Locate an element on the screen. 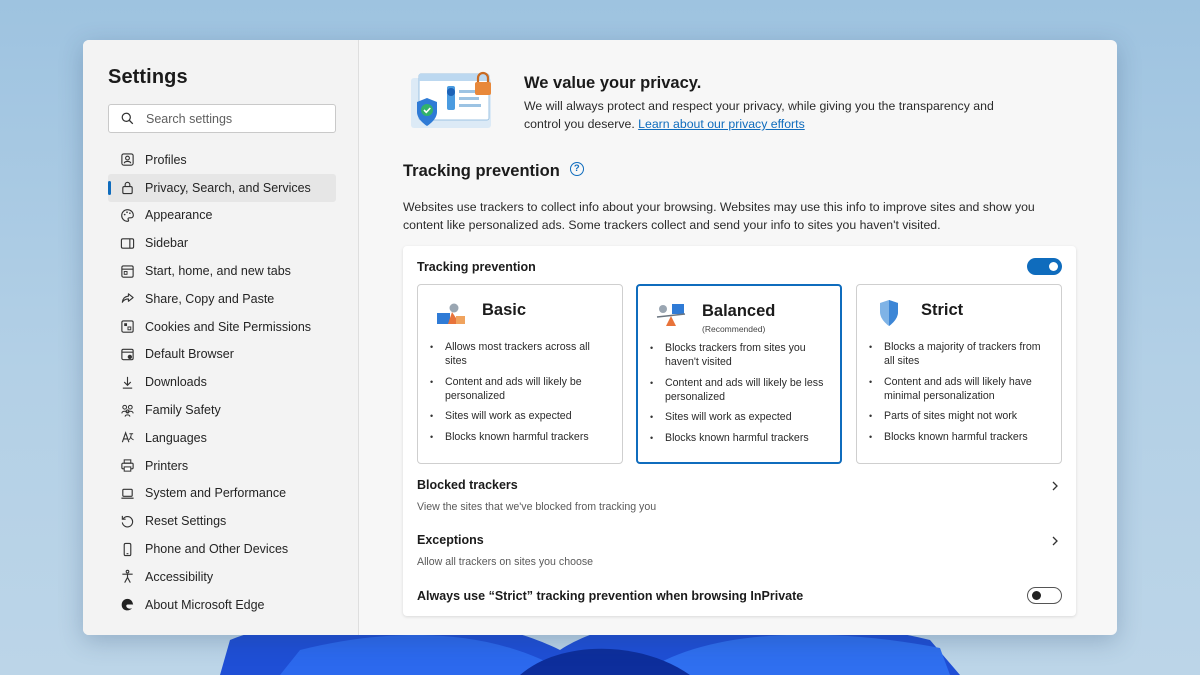  option-bullet: Allows most trackers across all sites is located at coordinates (520, 354).